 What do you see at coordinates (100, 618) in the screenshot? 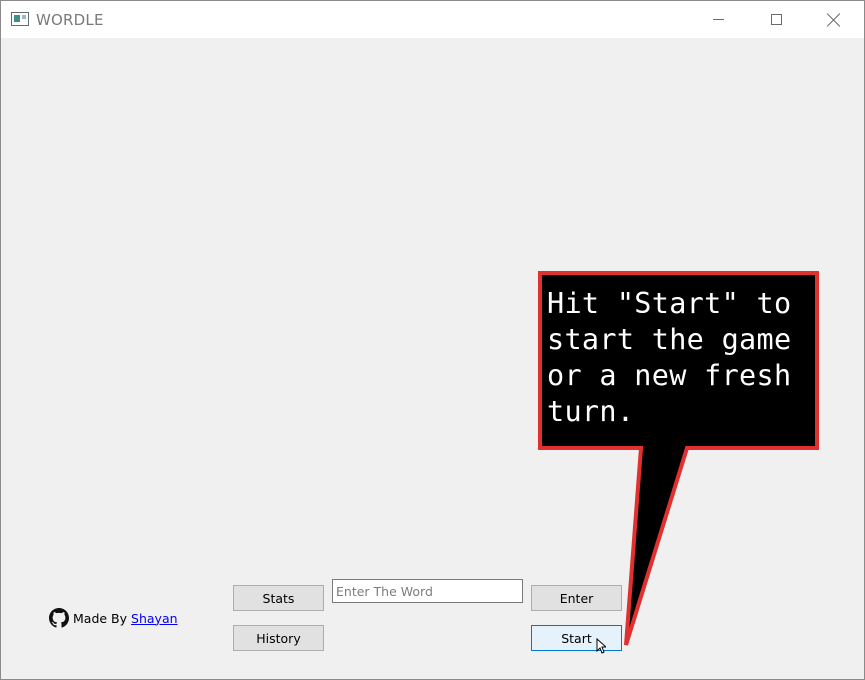
I see `credit-label: Made By` at bounding box center [100, 618].